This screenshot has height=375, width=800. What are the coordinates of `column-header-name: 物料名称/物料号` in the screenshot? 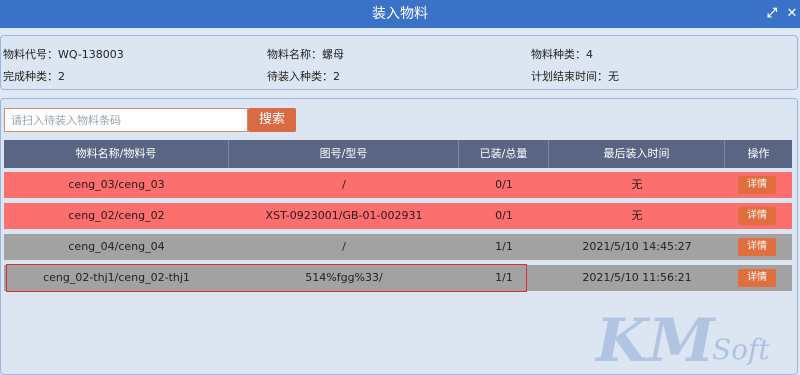 It's located at (116, 154).